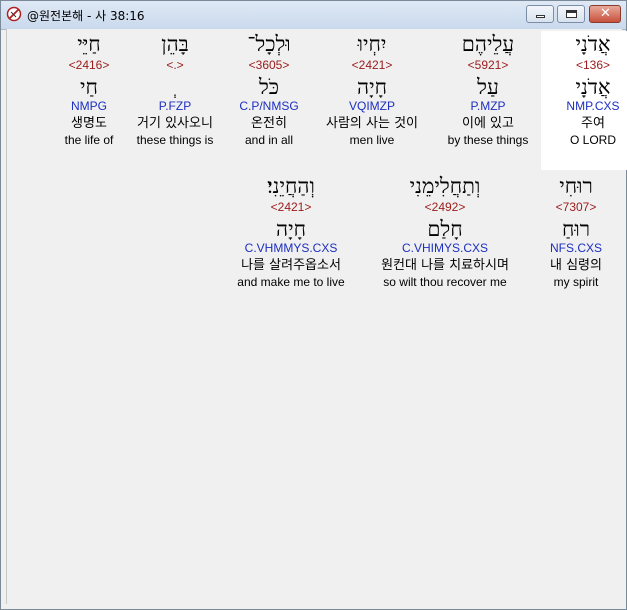 The width and height of the screenshot is (627, 610). I want to click on korean-gloss: 이에 있고, so click(488, 123).